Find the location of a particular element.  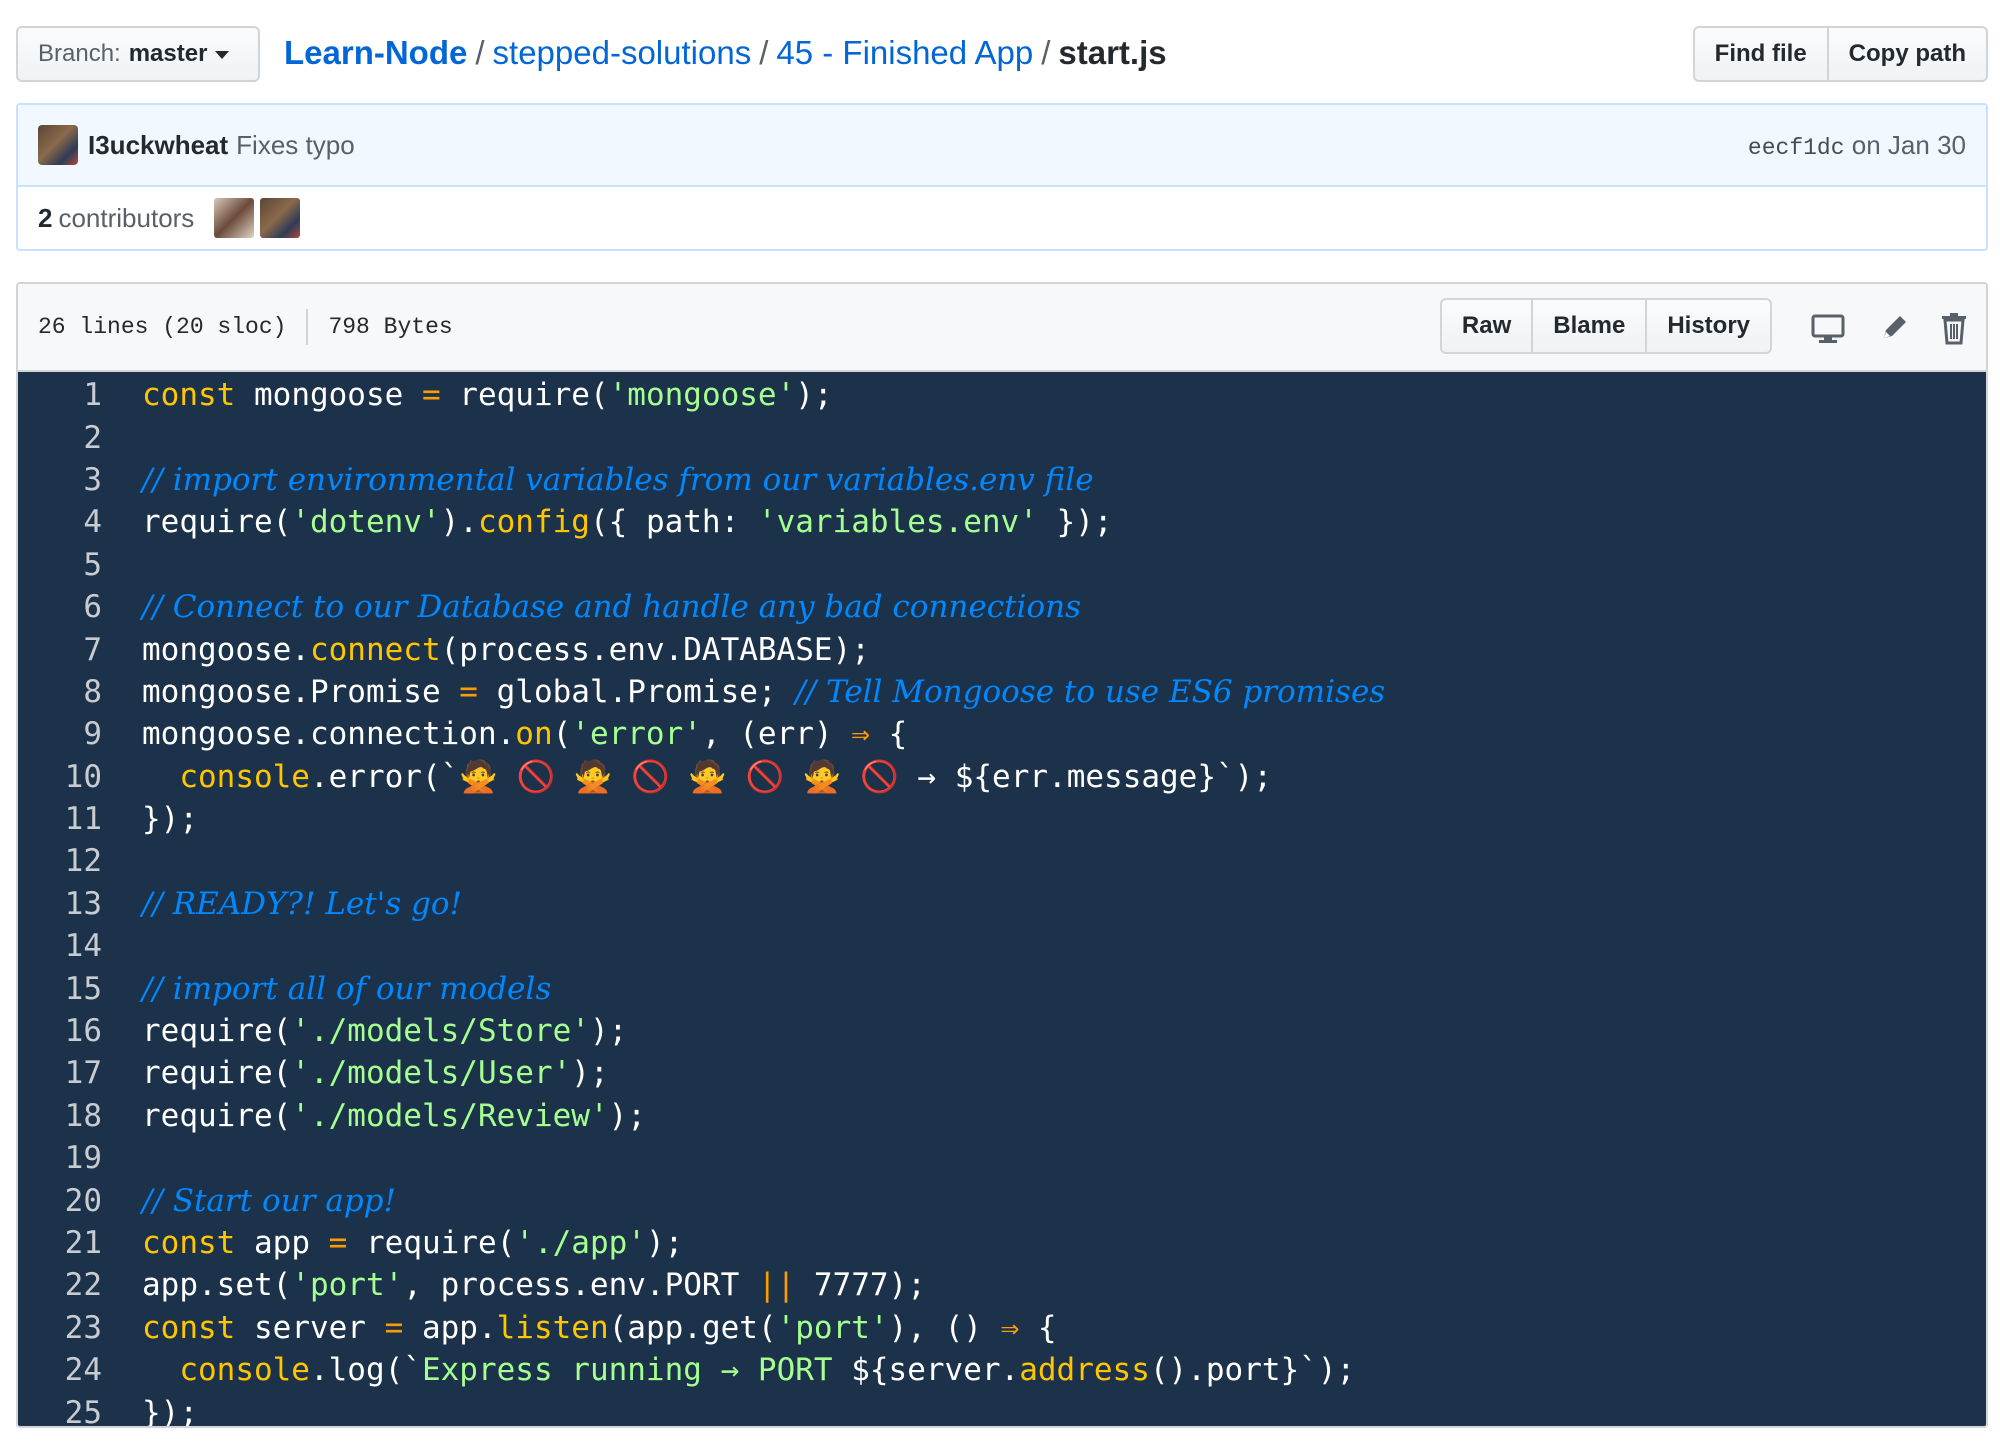

copy-path-button: Copy path is located at coordinates (1907, 54).